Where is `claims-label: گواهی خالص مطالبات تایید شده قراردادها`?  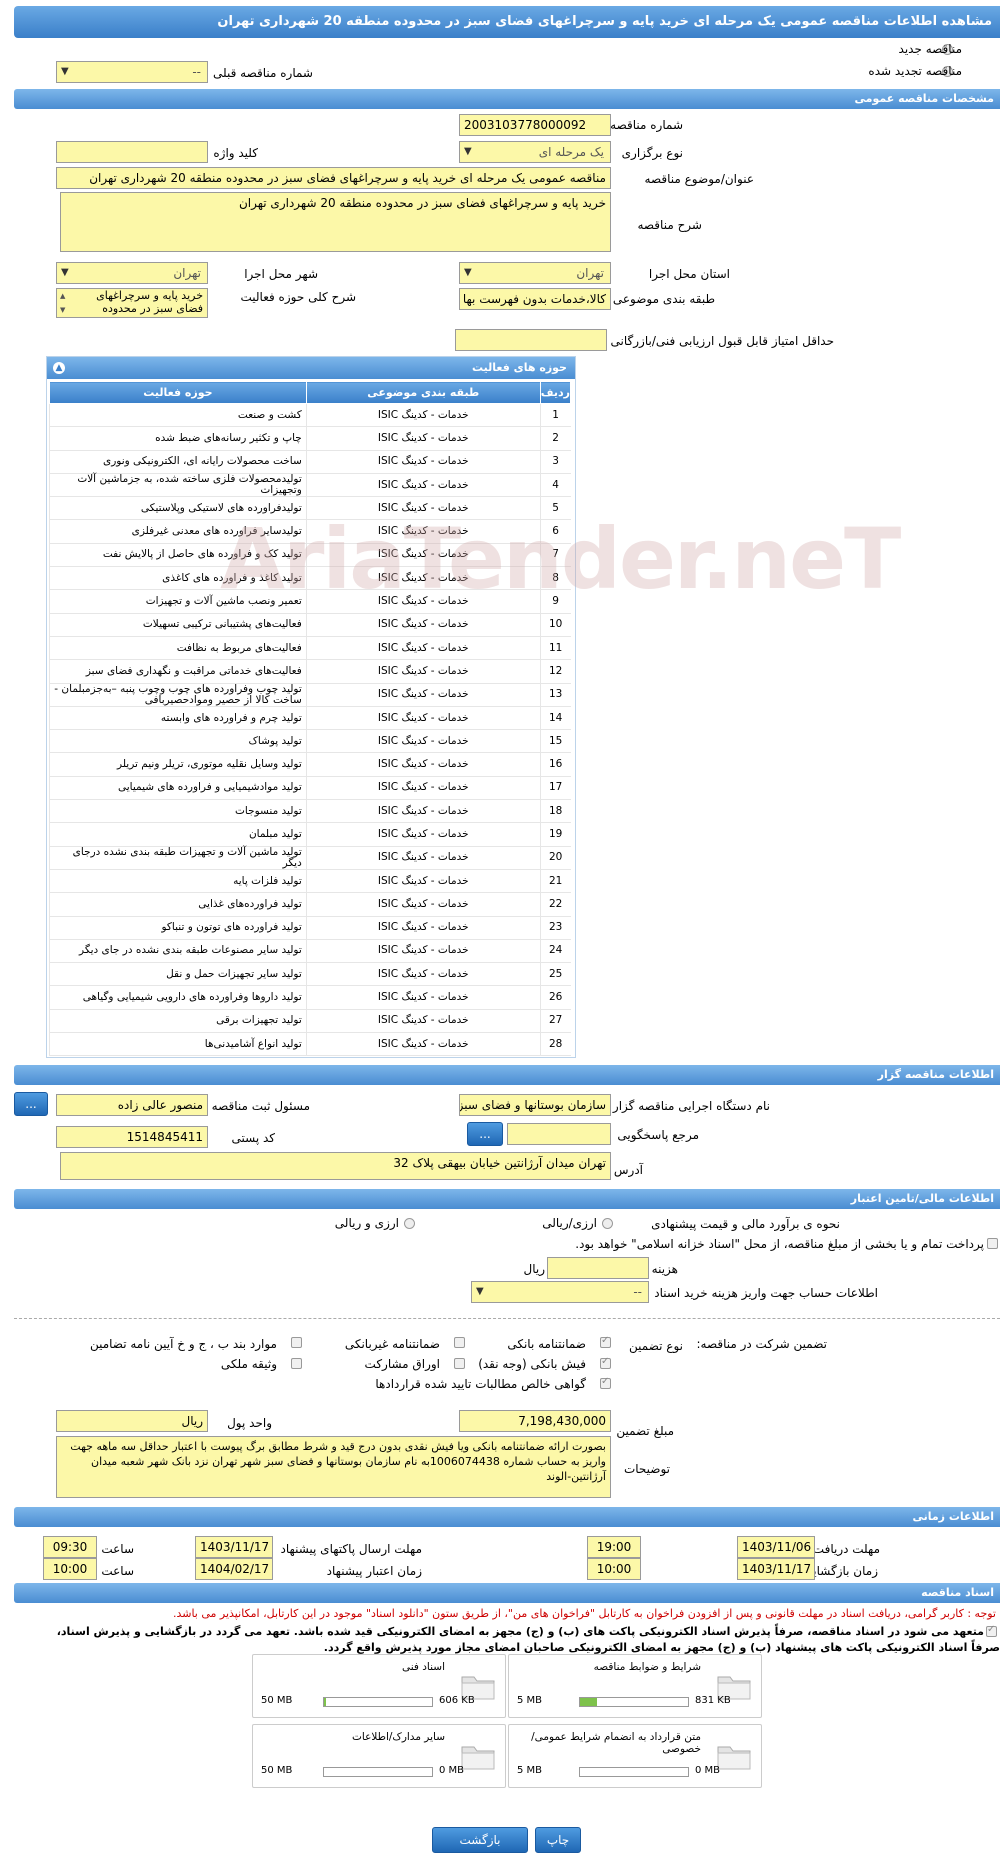
claims-label: گواهی خالص مطالبات تایید شده قراردادها is located at coordinates (480, 1384).